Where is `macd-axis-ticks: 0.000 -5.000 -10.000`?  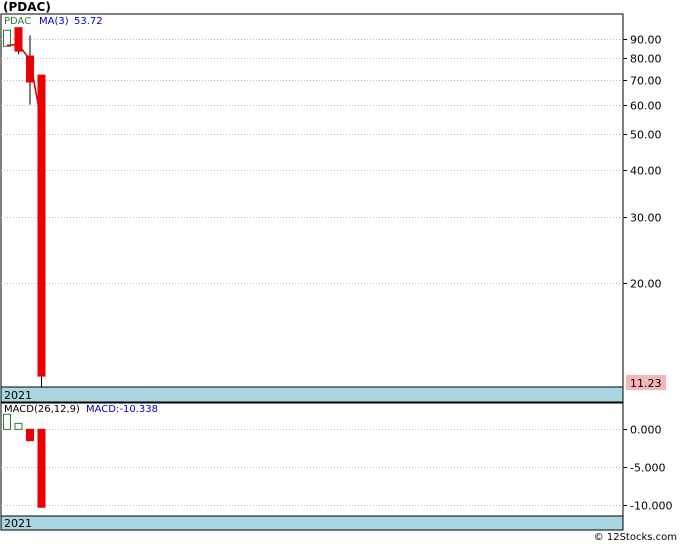 macd-axis-ticks: 0.000 -5.000 -10.000 is located at coordinates (647, 468).